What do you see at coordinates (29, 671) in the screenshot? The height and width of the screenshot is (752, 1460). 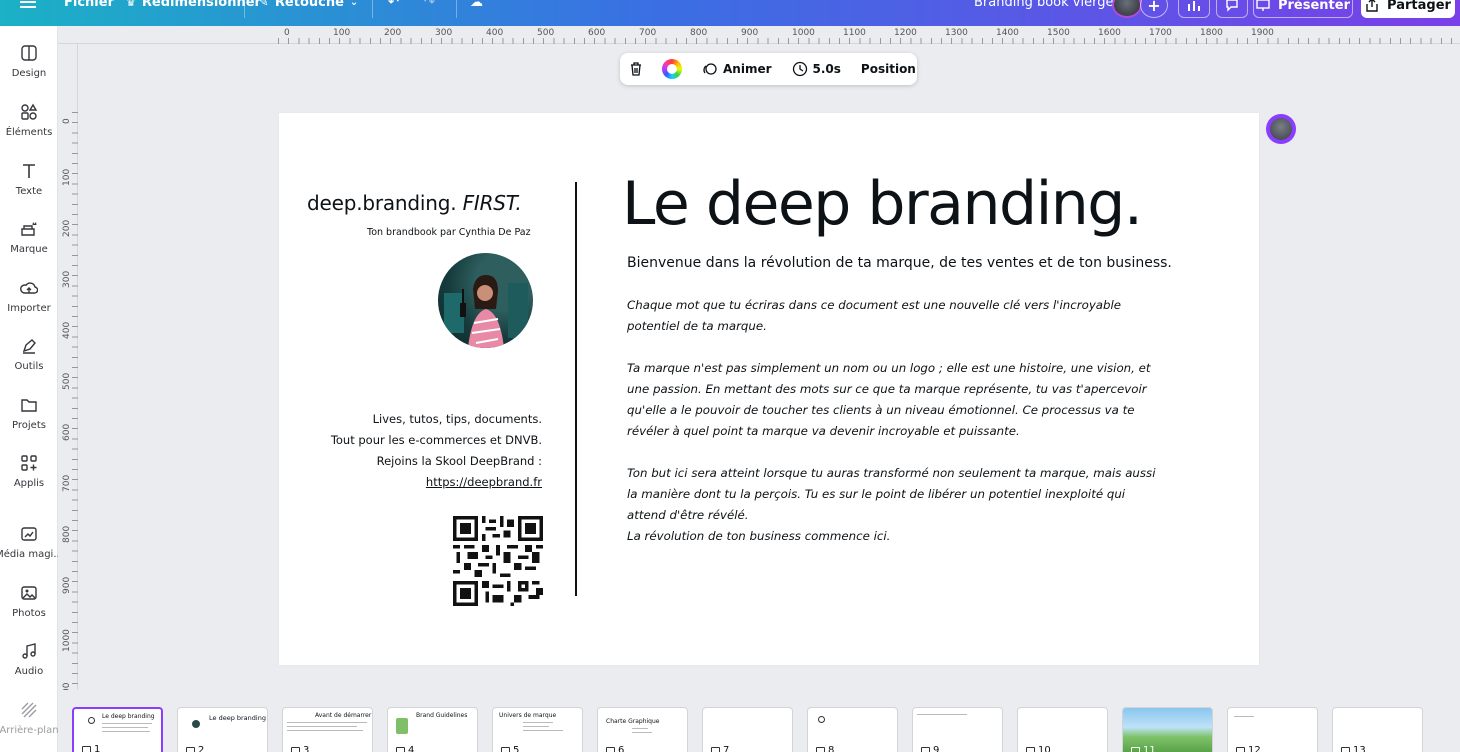 I see `sidebar-item-label: Audio` at bounding box center [29, 671].